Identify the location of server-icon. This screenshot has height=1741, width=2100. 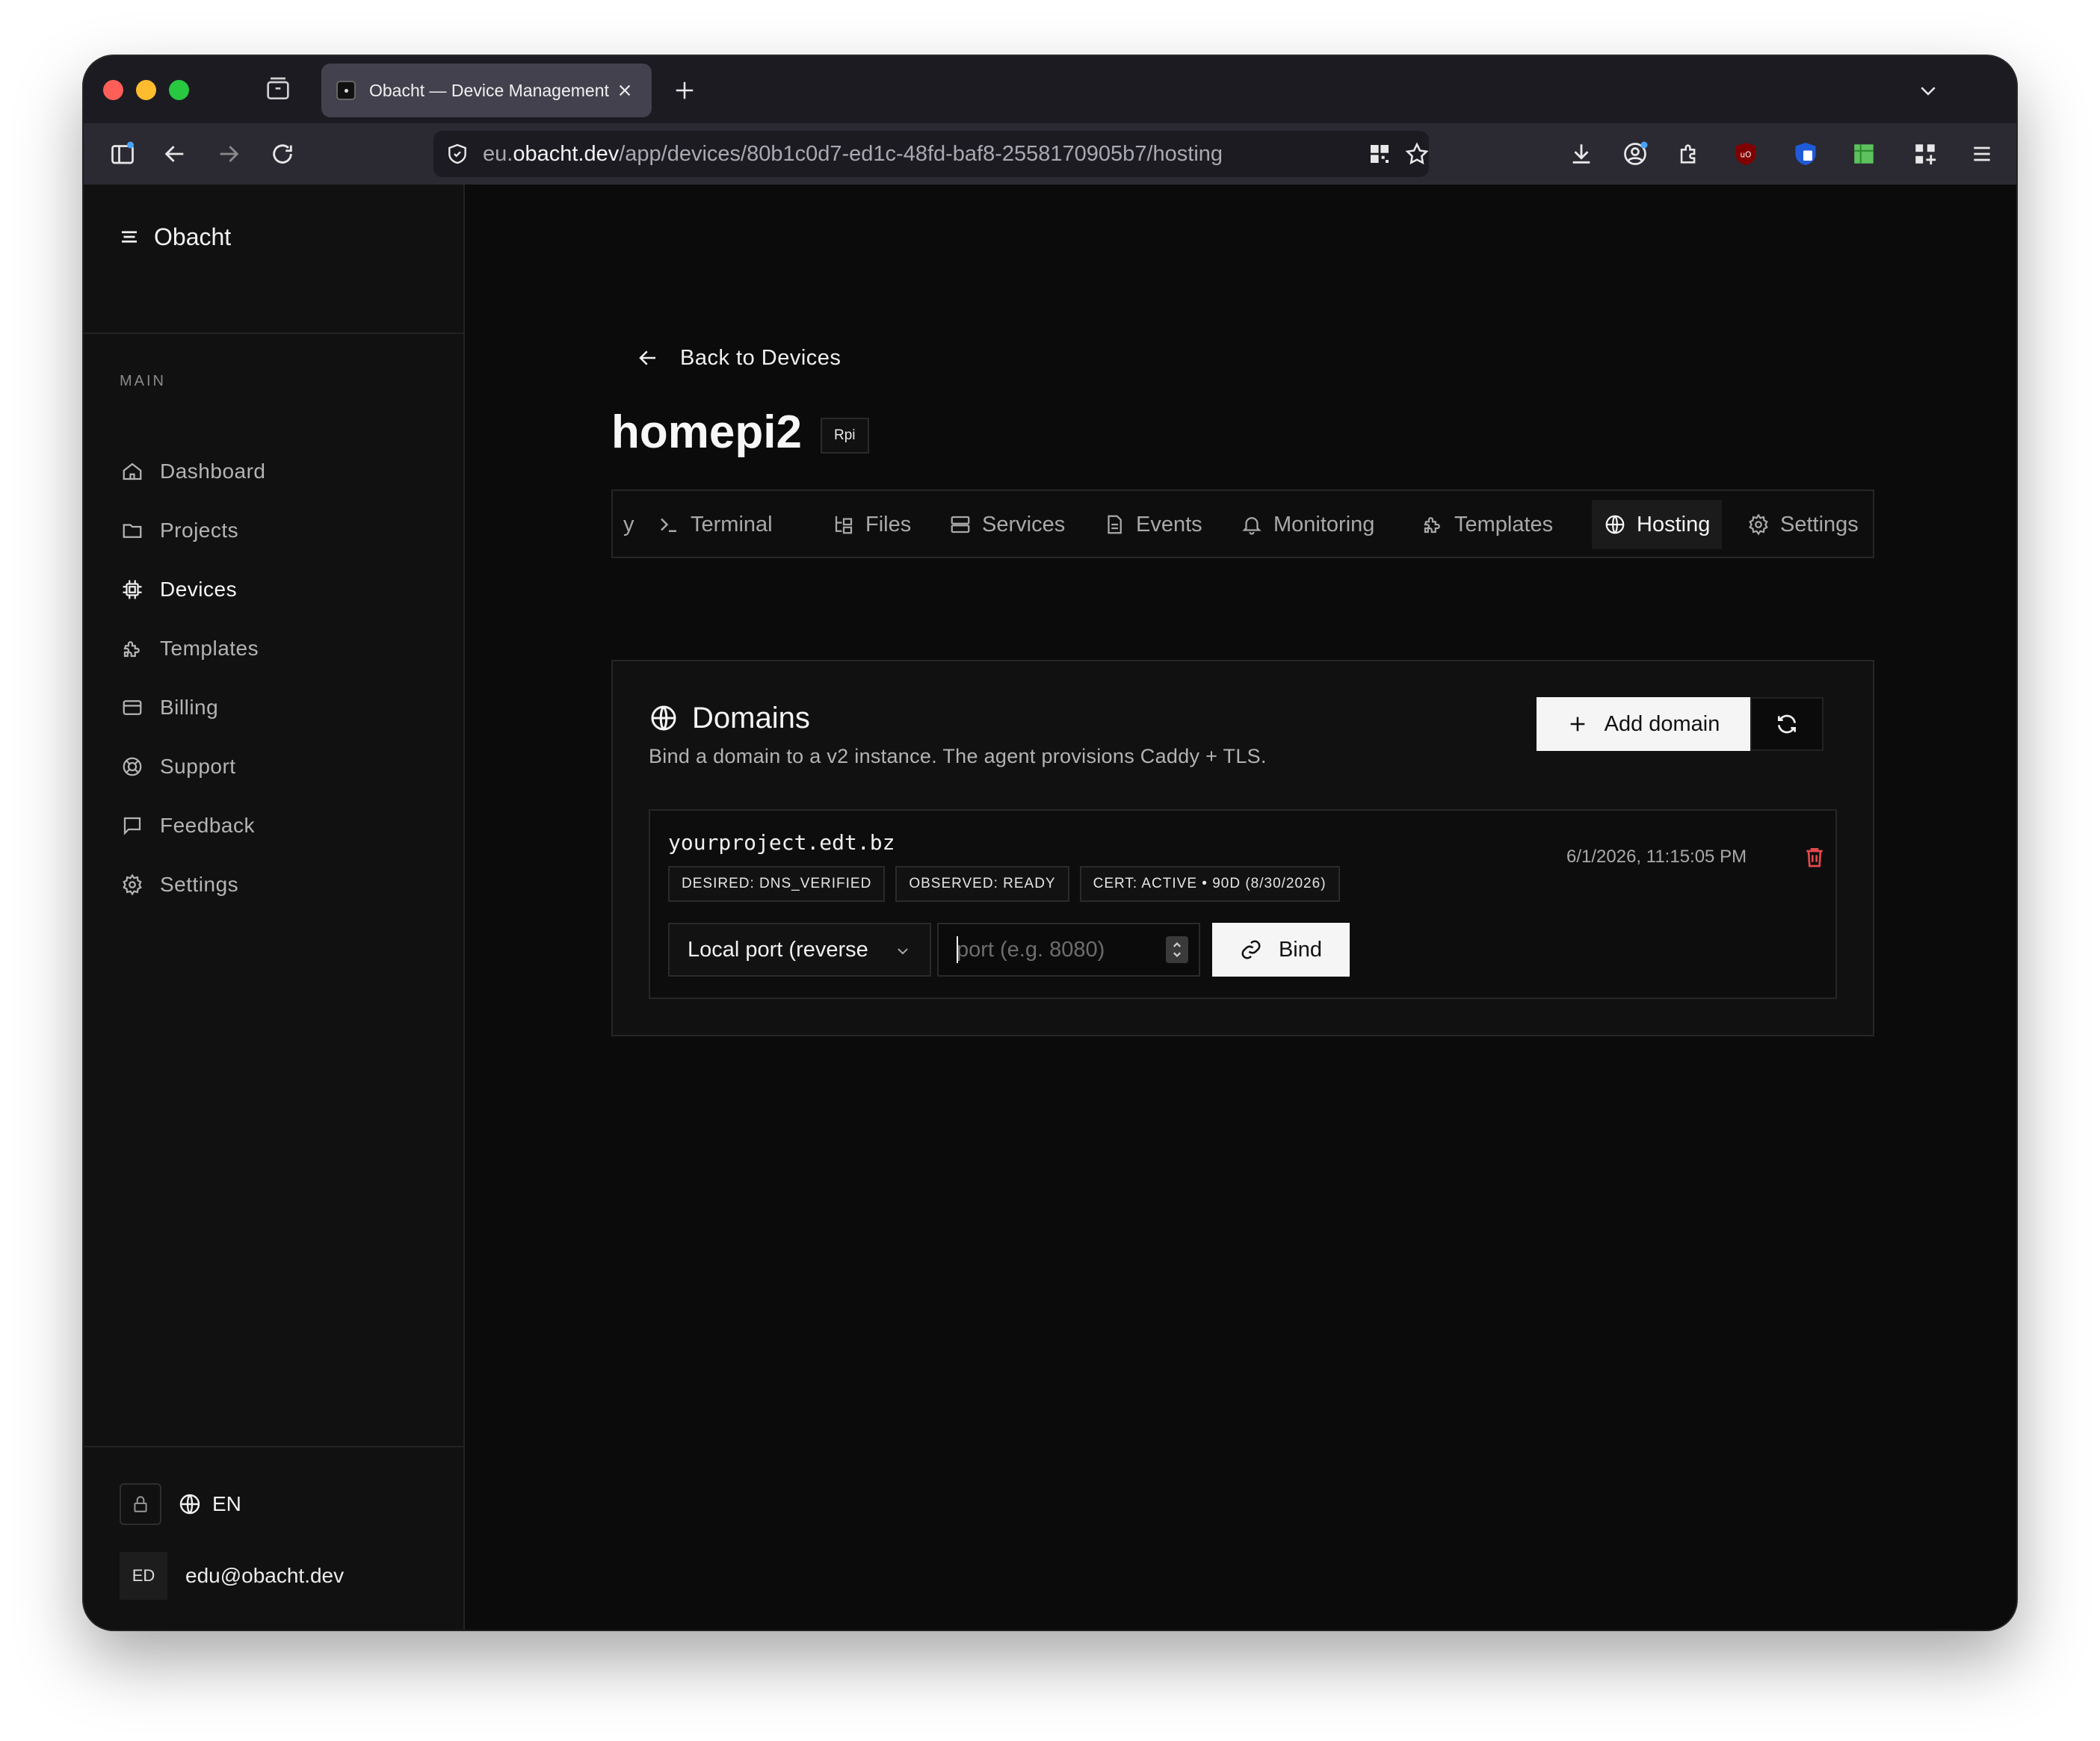
(960, 524).